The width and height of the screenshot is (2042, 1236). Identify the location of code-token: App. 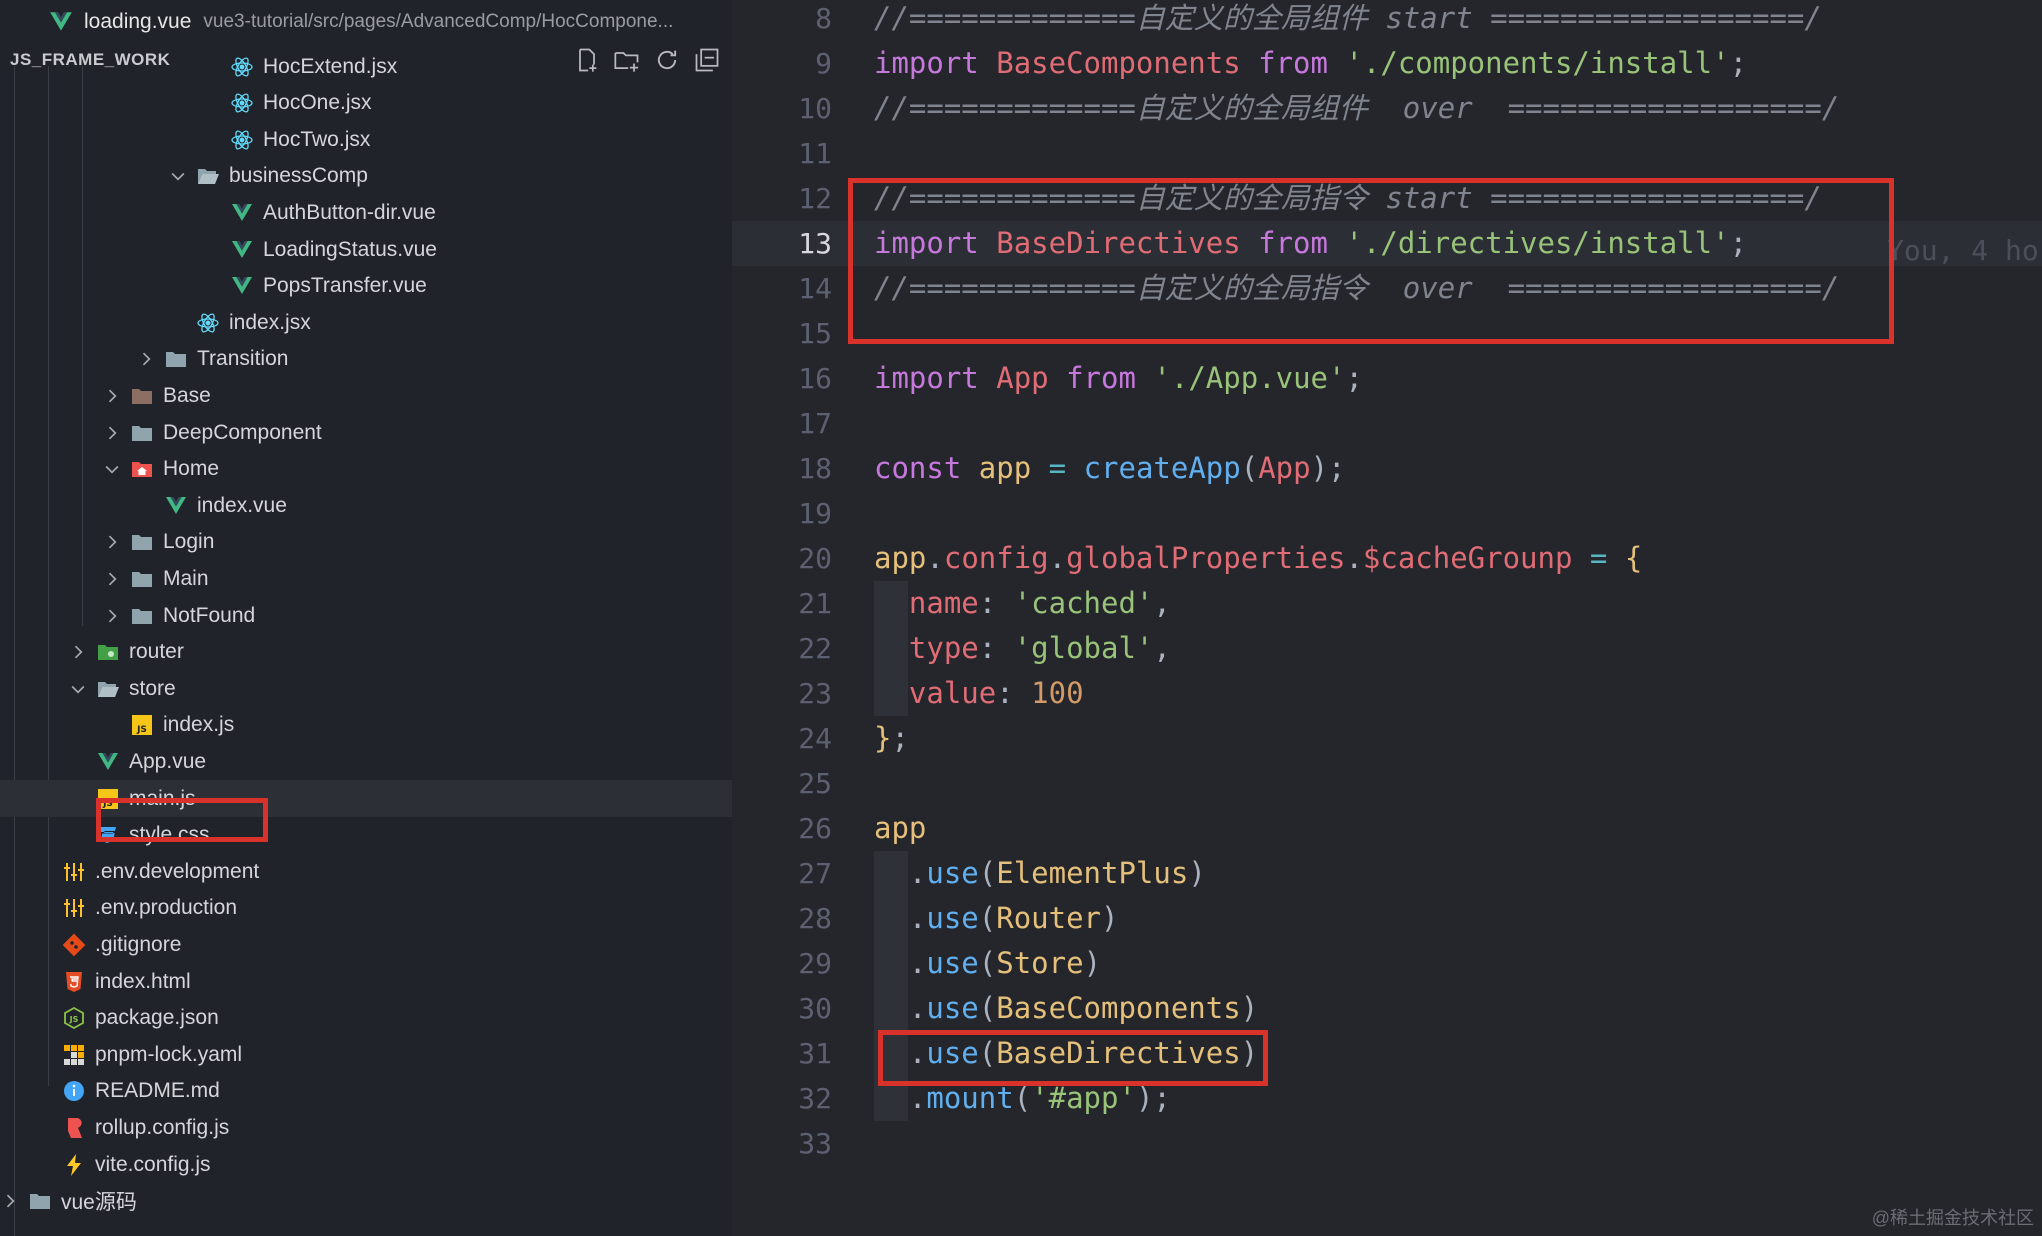
(1284, 468).